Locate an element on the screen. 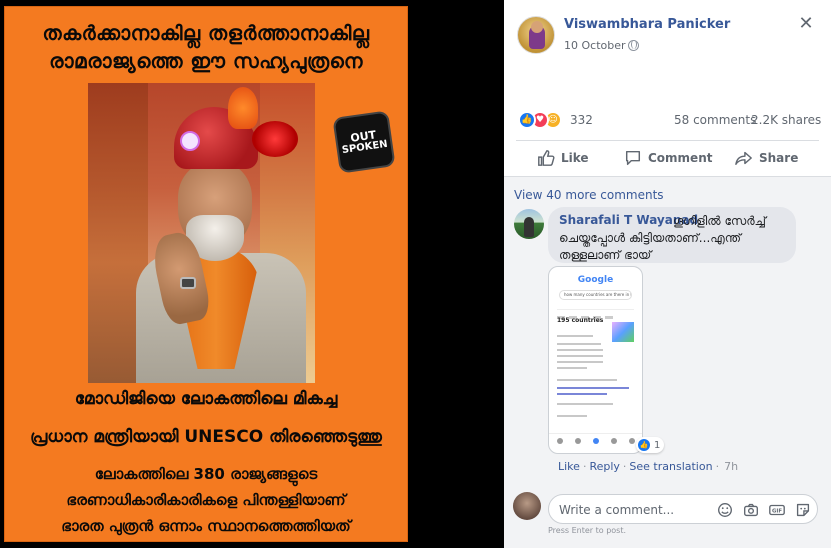 The height and width of the screenshot is (548, 831). share-icon is located at coordinates (743, 158).